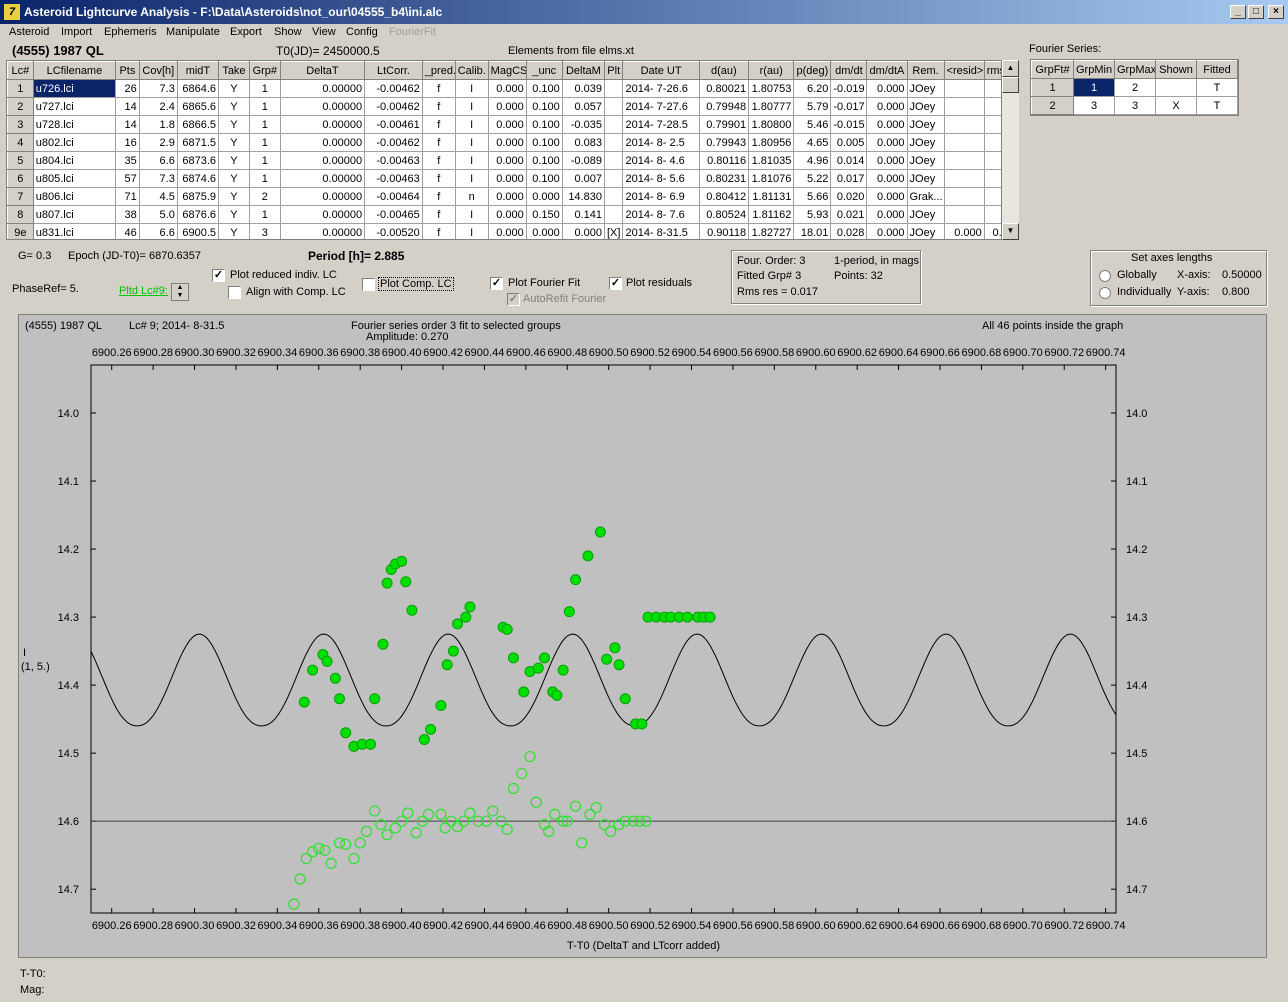 The height and width of the screenshot is (1002, 1288). Describe the element at coordinates (76, 32) in the screenshot. I see `menu-import: Import` at that location.